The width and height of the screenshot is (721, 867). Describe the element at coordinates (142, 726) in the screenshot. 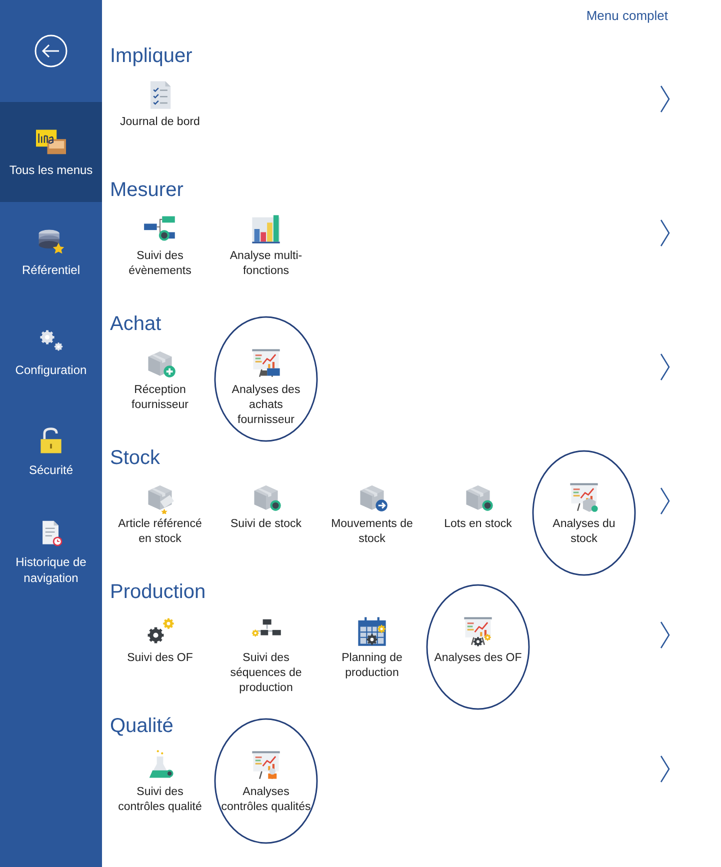

I see `section-title: Qualité` at that location.